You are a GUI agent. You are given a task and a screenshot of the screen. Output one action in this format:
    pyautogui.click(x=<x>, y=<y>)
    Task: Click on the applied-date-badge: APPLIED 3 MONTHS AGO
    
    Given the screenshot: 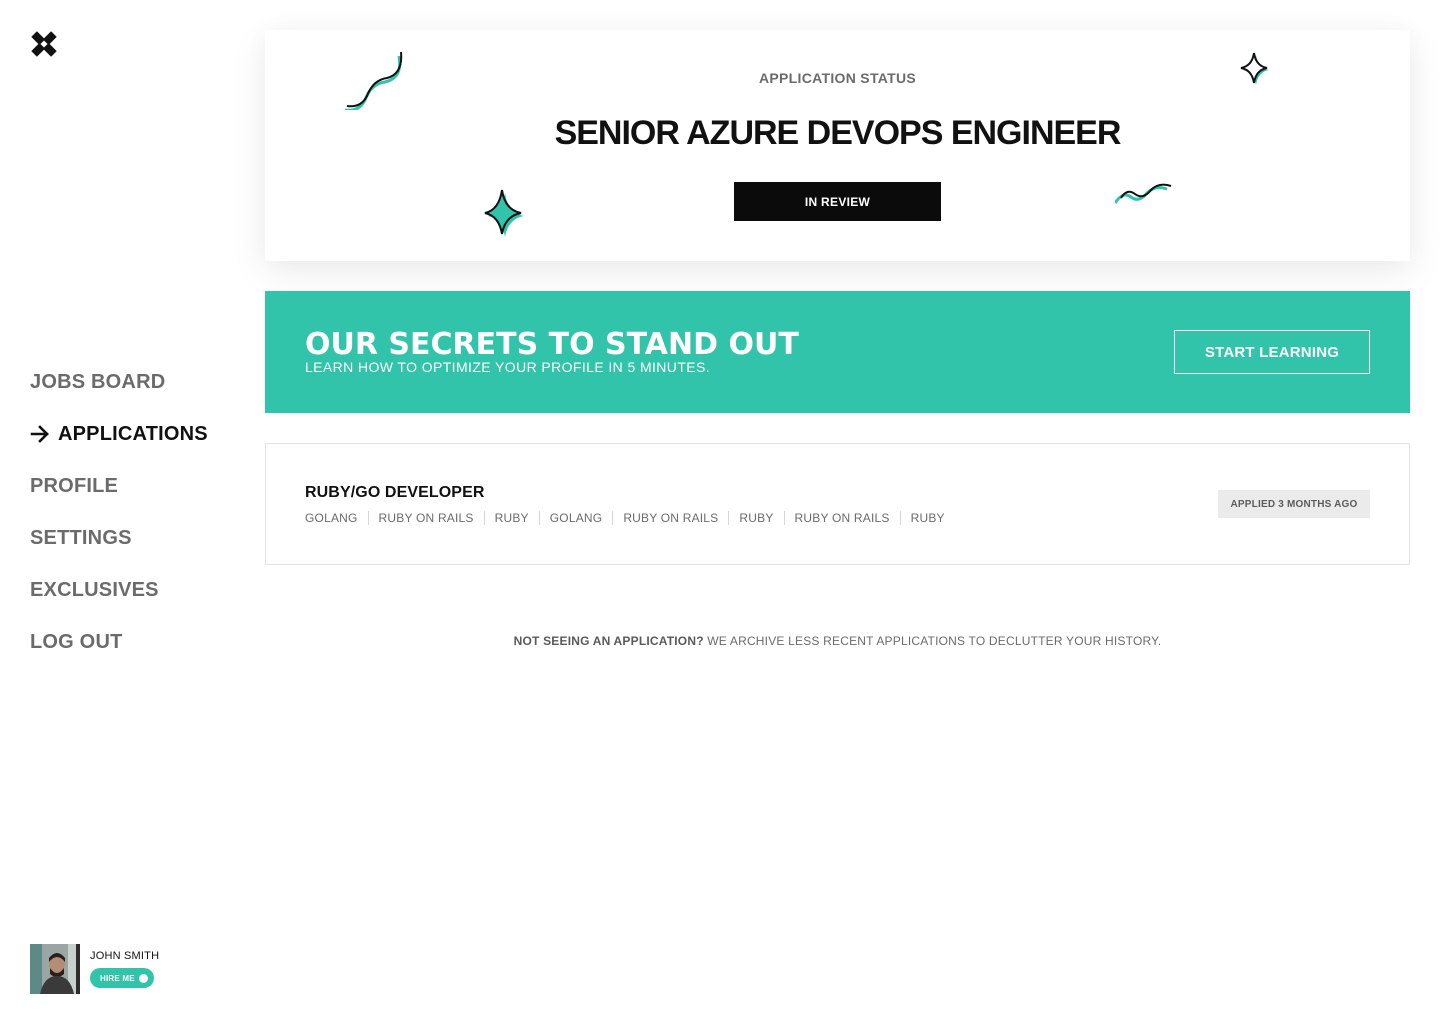 What is the action you would take?
    pyautogui.click(x=1294, y=504)
    